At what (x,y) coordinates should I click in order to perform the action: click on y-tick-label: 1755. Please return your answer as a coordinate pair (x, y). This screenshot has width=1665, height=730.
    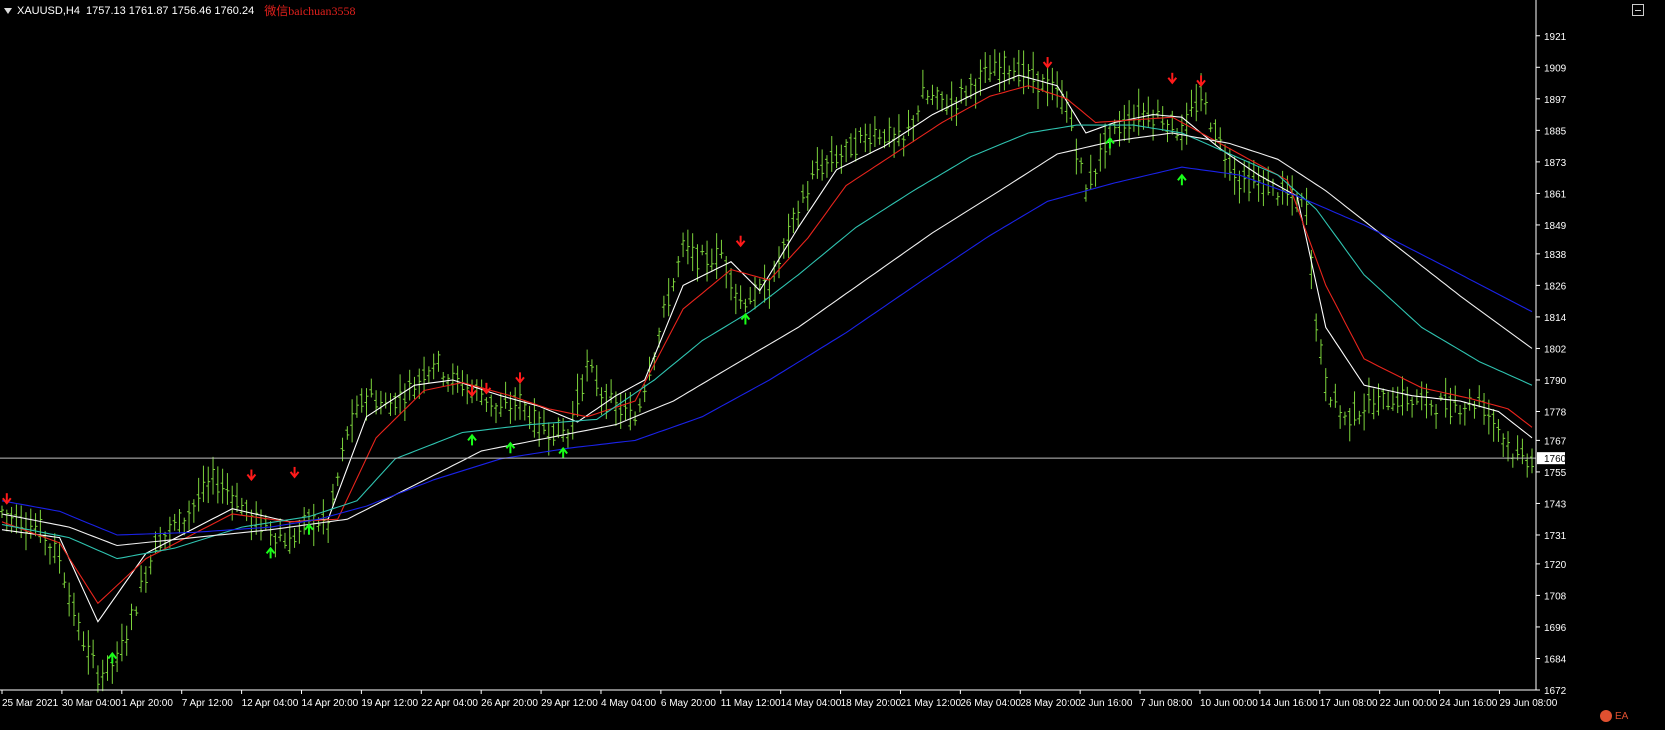
    Looking at the image, I should click on (1555, 473).